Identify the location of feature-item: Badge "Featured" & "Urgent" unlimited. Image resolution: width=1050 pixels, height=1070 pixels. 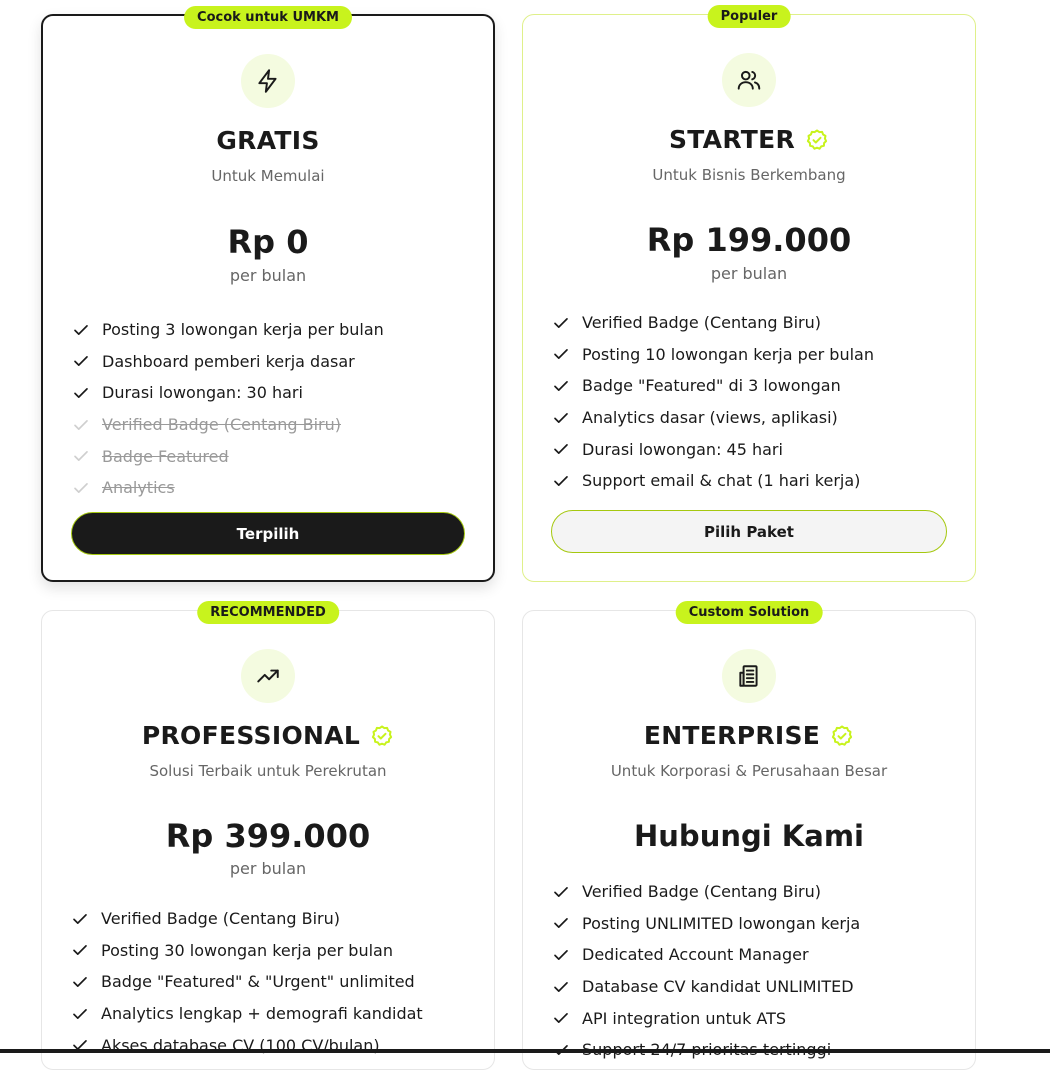
(272, 982).